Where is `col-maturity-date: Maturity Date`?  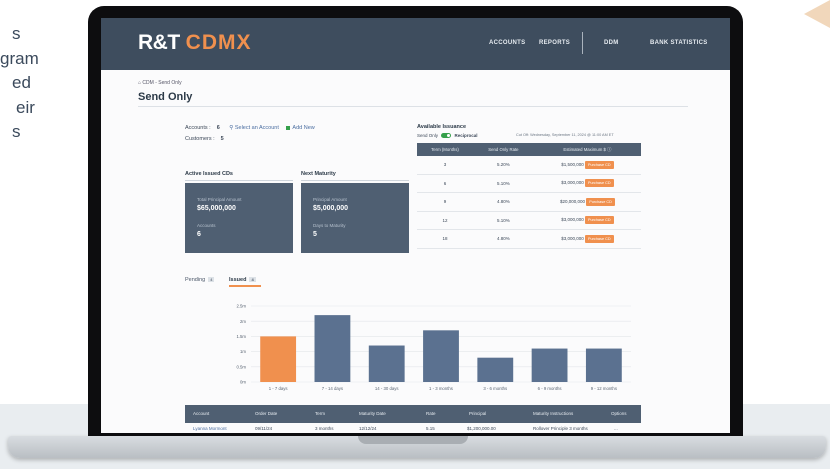 col-maturity-date: Maturity Date is located at coordinates (372, 413).